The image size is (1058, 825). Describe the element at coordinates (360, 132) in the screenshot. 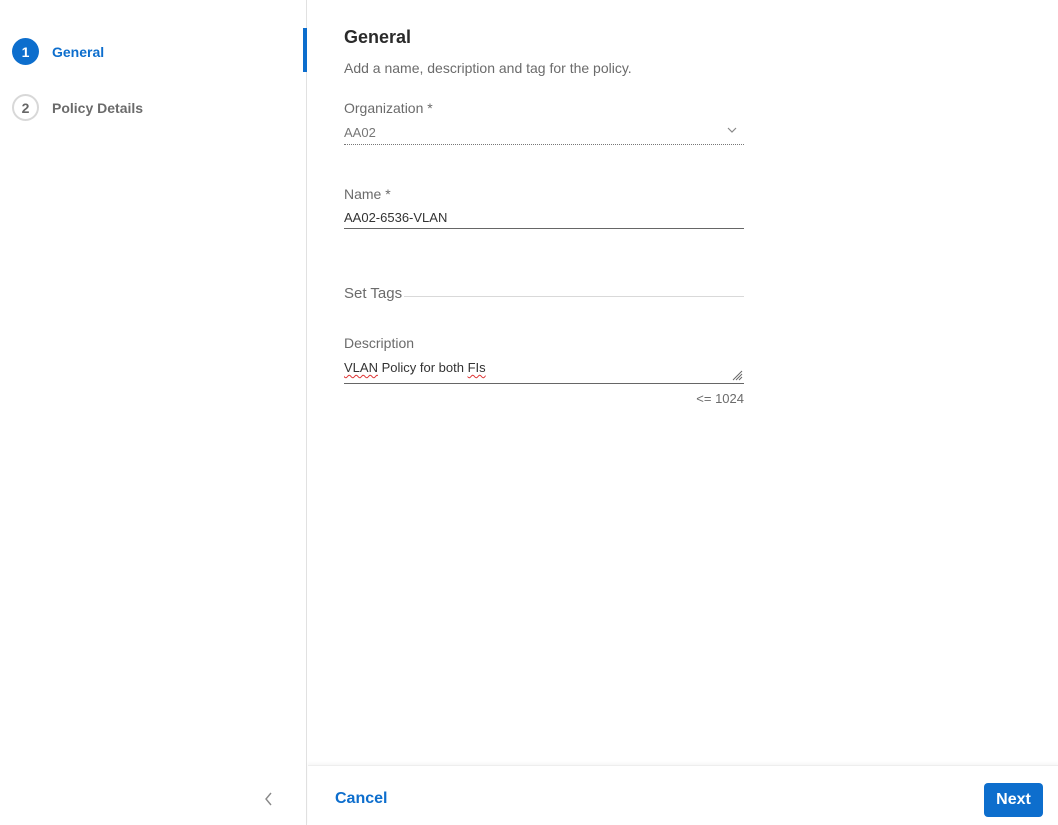

I see `organization-value: AA02` at that location.